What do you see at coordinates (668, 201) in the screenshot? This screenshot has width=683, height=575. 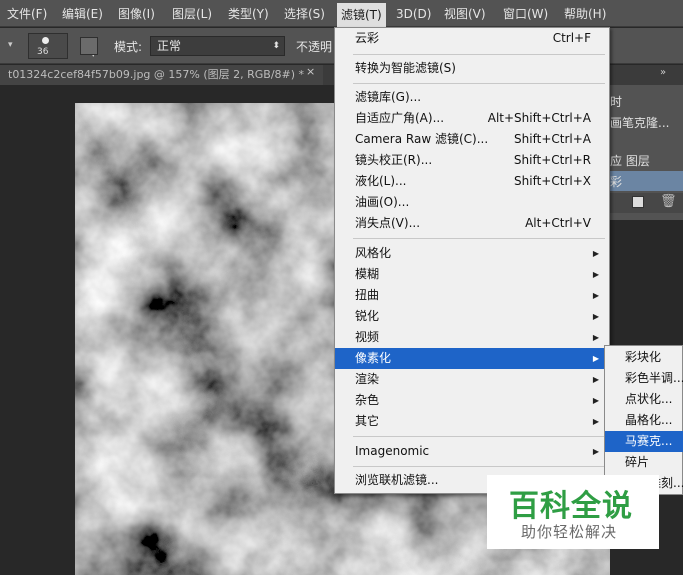 I see `trash-icon: 🗑` at bounding box center [668, 201].